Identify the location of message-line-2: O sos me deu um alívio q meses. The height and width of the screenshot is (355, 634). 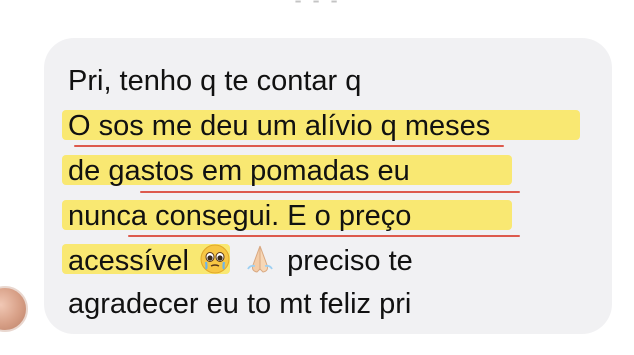
(279, 126).